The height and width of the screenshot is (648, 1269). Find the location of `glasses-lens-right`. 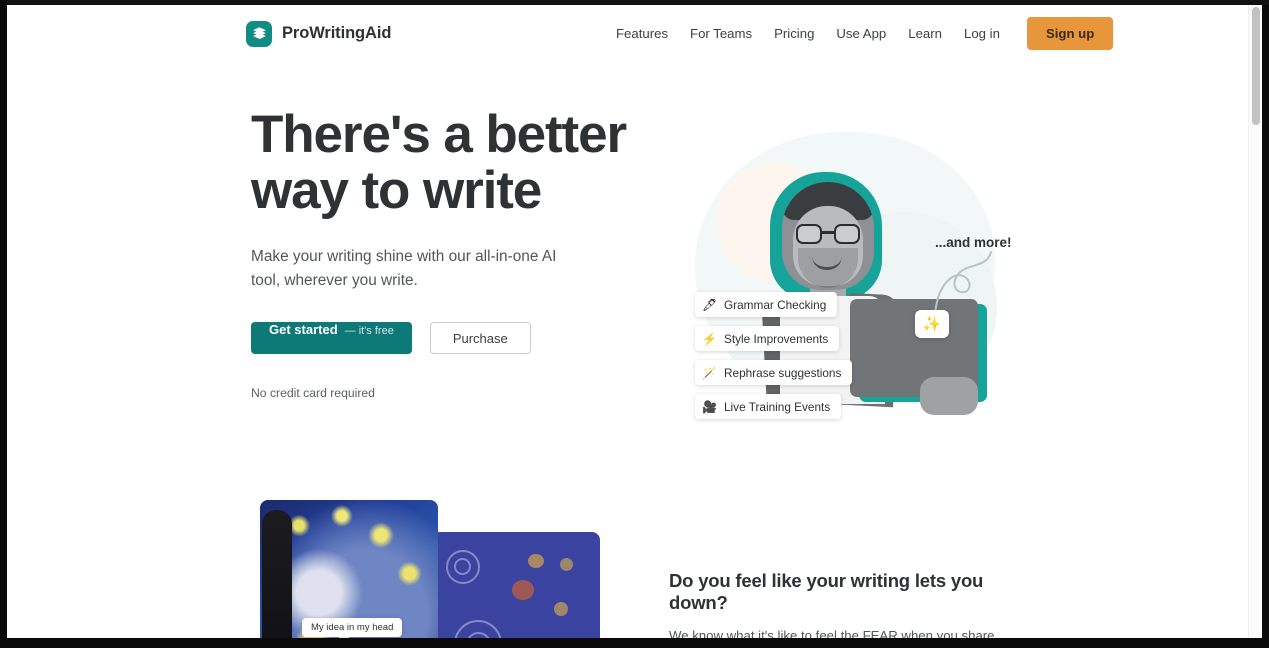

glasses-lens-right is located at coordinates (847, 234).